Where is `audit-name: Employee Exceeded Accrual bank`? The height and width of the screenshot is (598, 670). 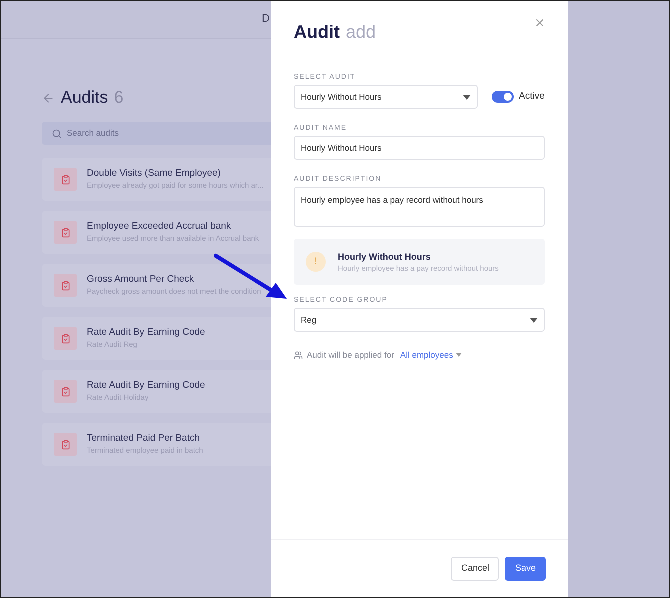
audit-name: Employee Exceeded Accrual bank is located at coordinates (159, 227).